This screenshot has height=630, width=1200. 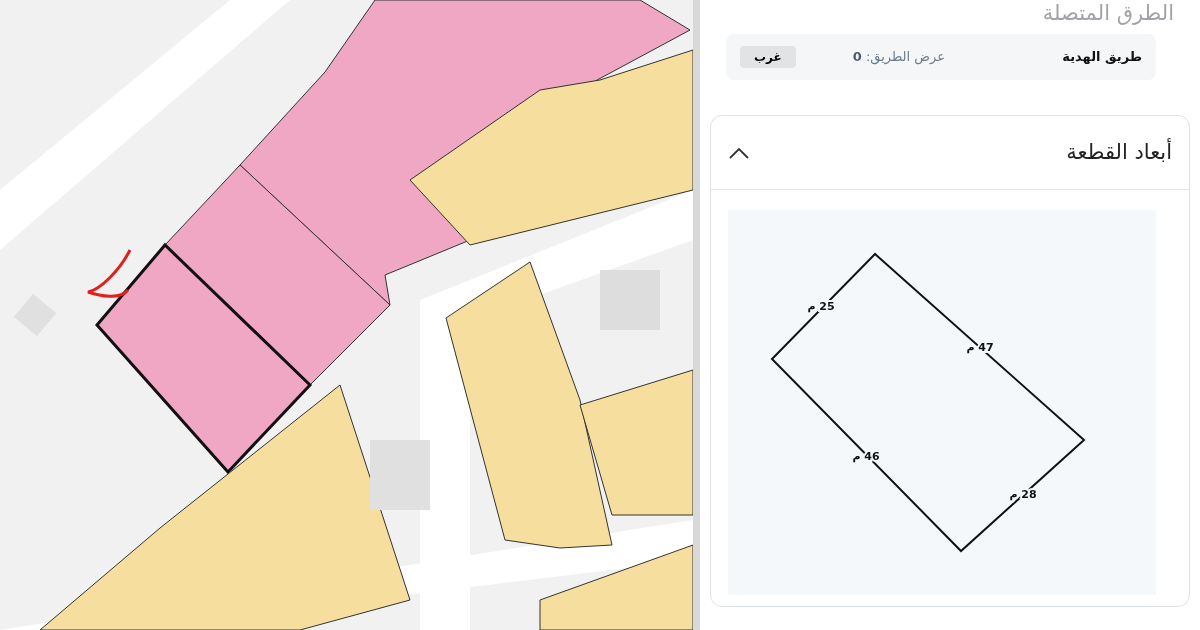 What do you see at coordinates (768, 57) in the screenshot?
I see `direction-badge: غرب` at bounding box center [768, 57].